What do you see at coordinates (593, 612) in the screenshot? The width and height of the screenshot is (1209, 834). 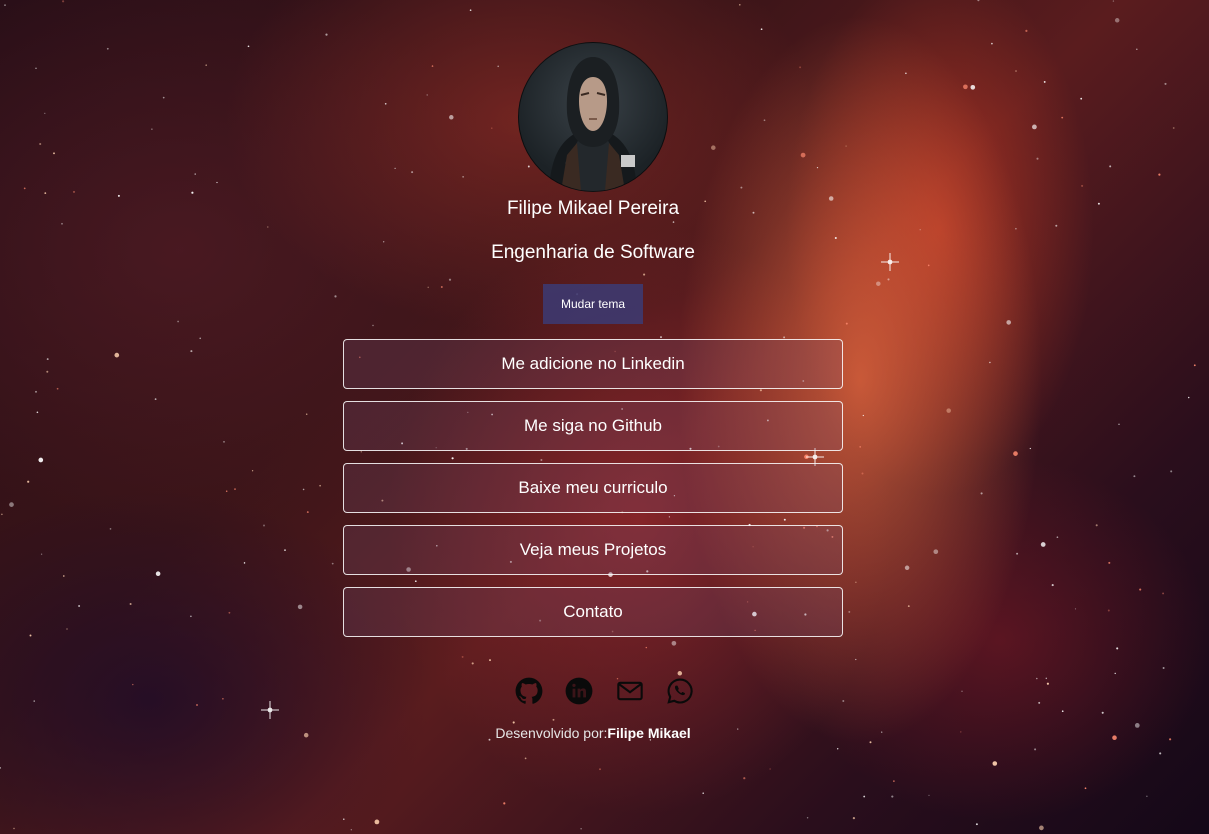 I see `contact-link-button: Contato` at bounding box center [593, 612].